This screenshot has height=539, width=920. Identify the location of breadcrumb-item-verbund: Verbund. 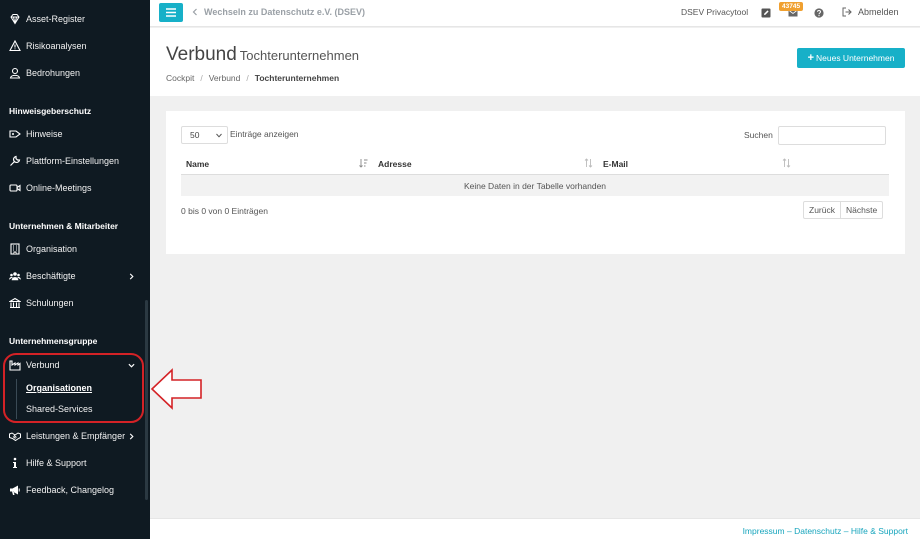
(225, 78).